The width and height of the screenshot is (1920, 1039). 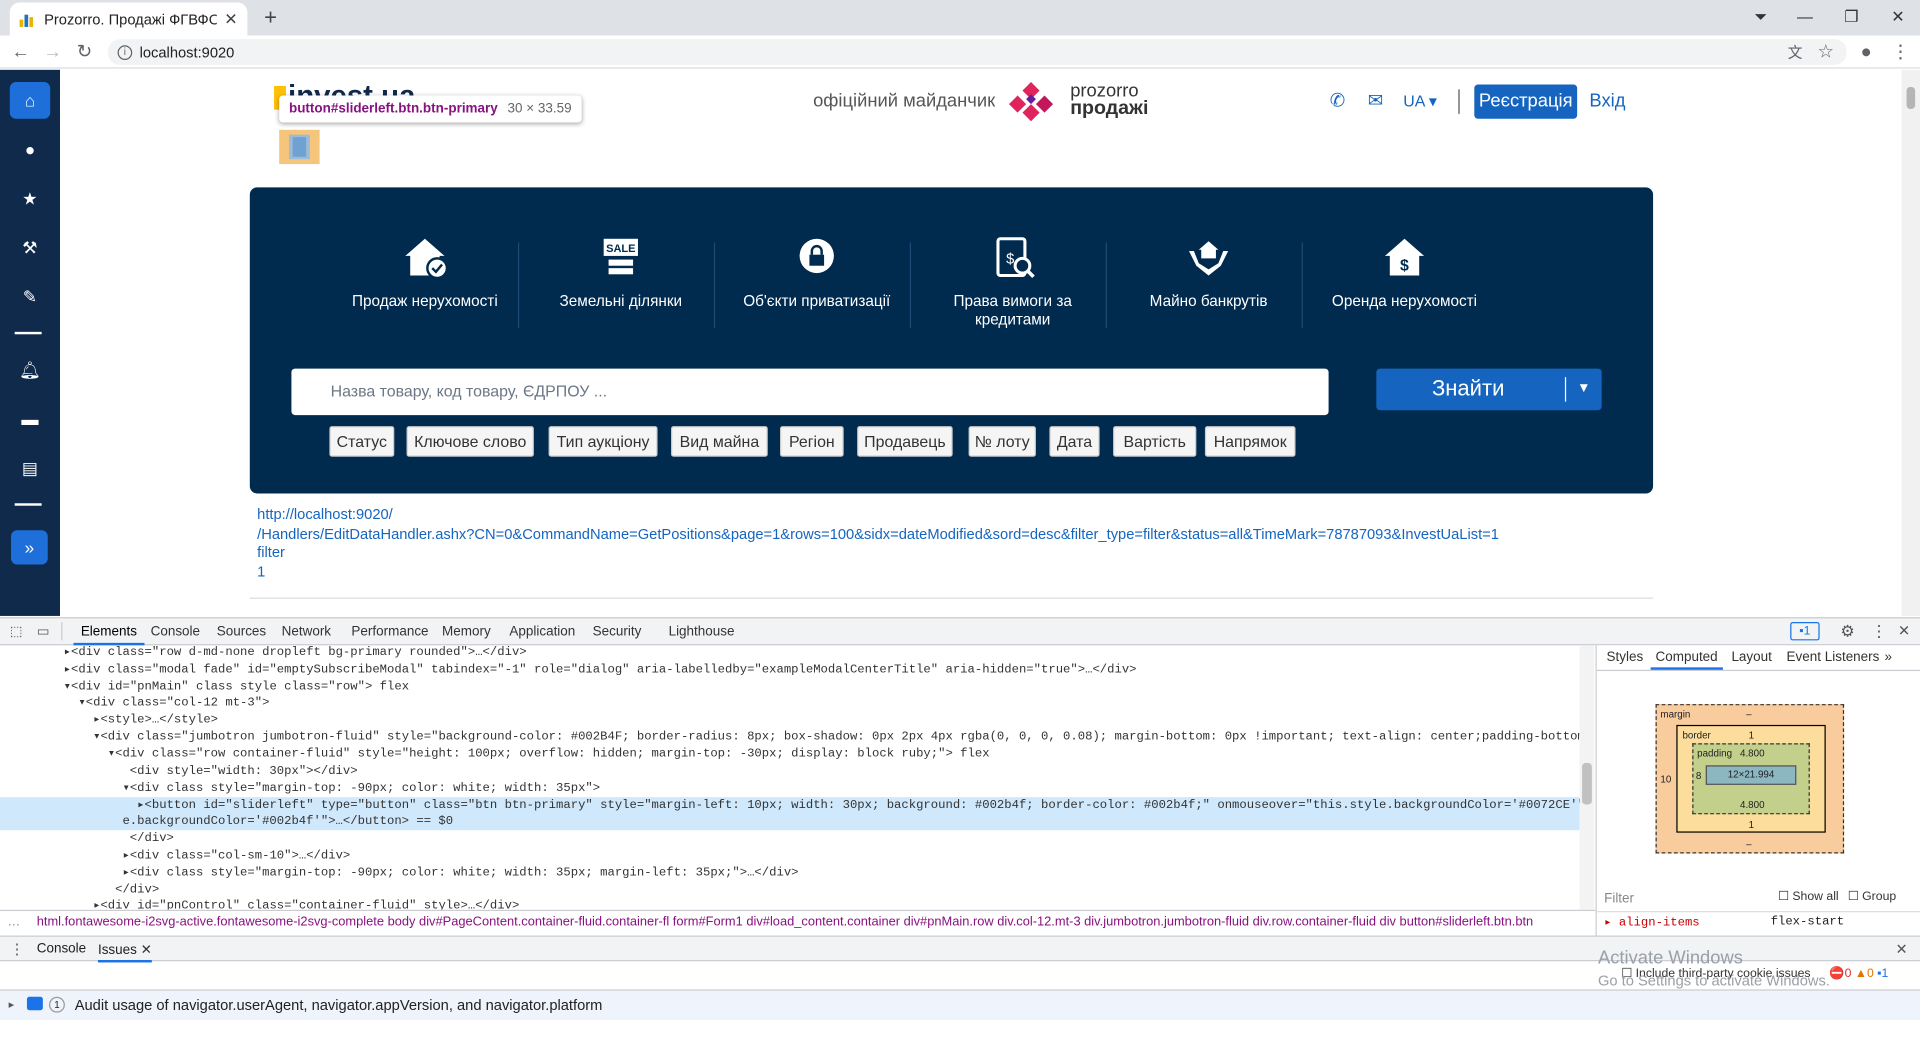 I want to click on translate-icon: 文, so click(x=1795, y=52).